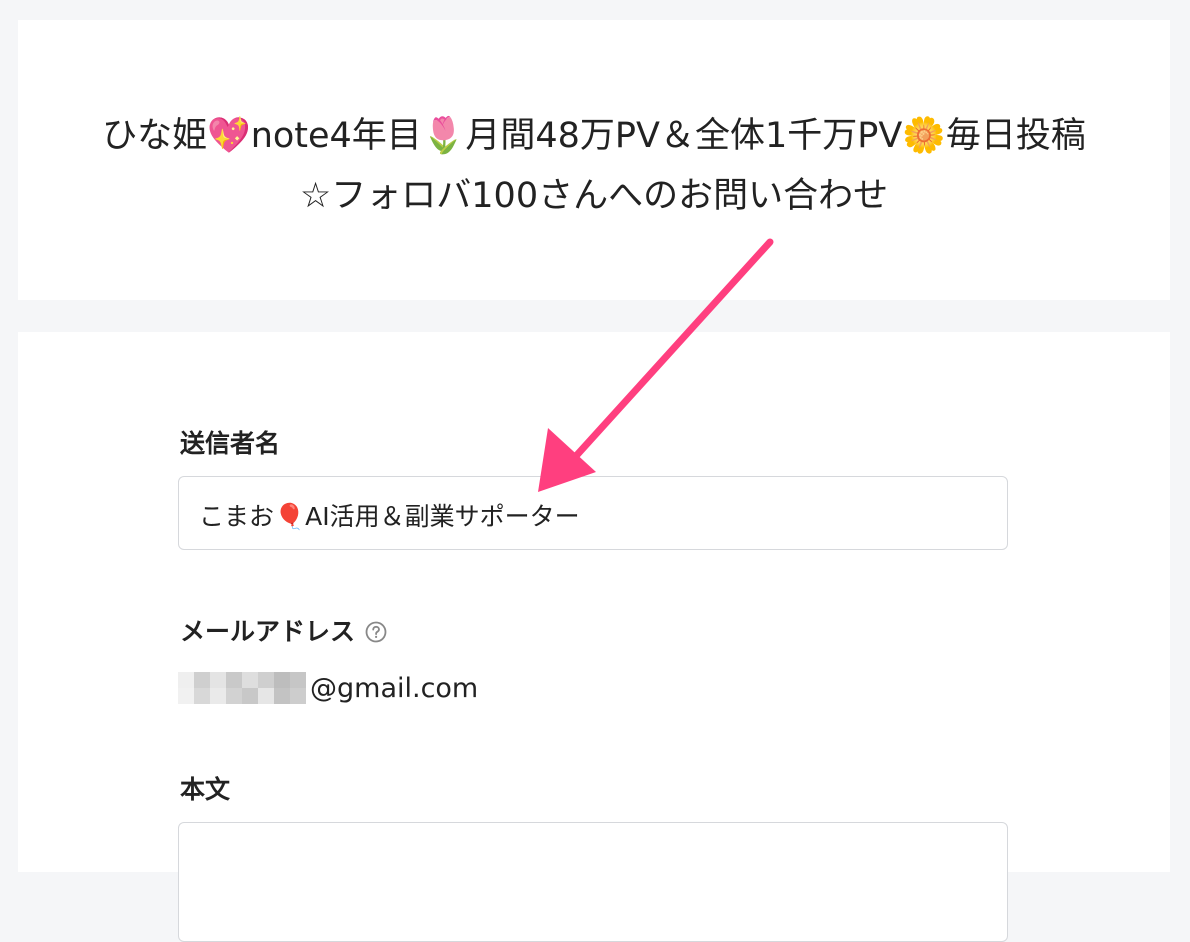  I want to click on email-redacted-mosaic, so click(242, 688).